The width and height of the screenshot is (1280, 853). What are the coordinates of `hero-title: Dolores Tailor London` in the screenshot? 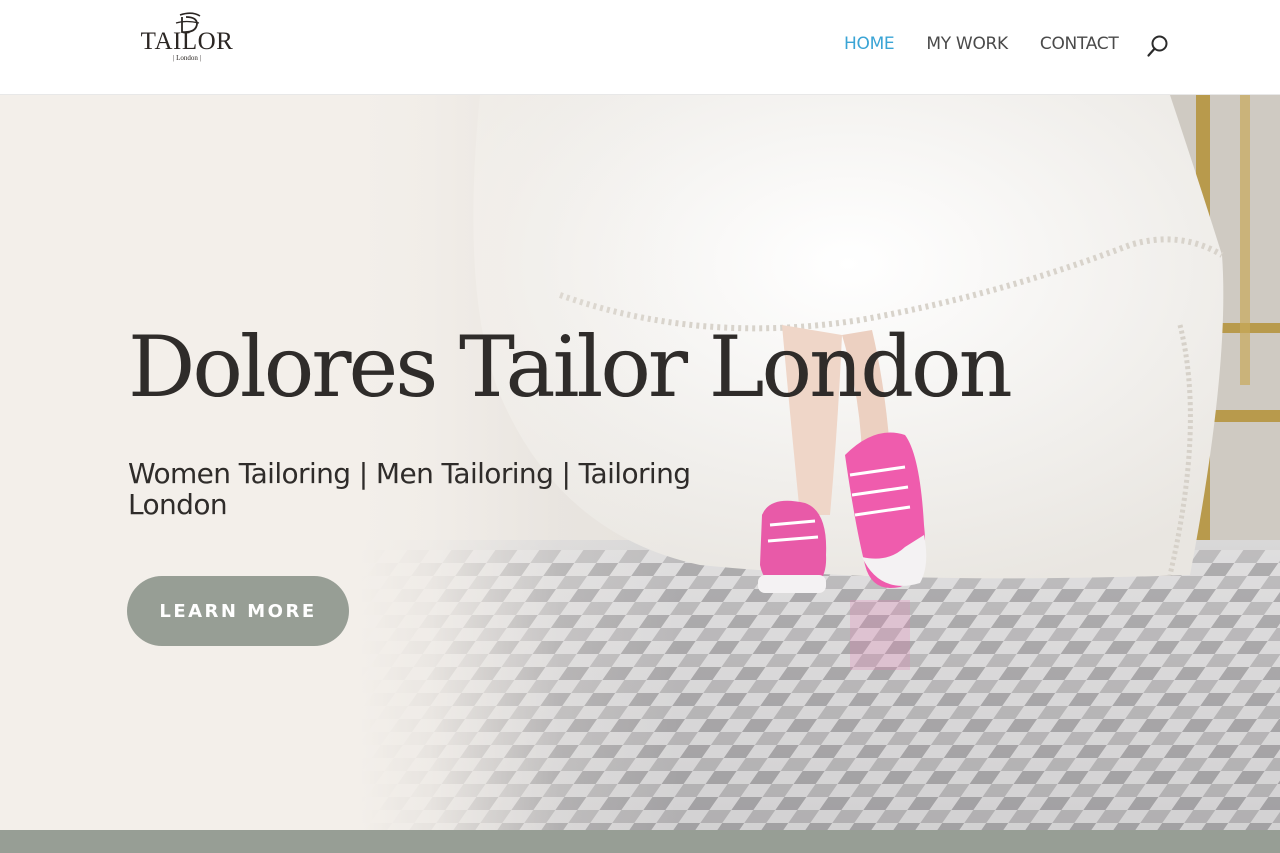 It's located at (570, 367).